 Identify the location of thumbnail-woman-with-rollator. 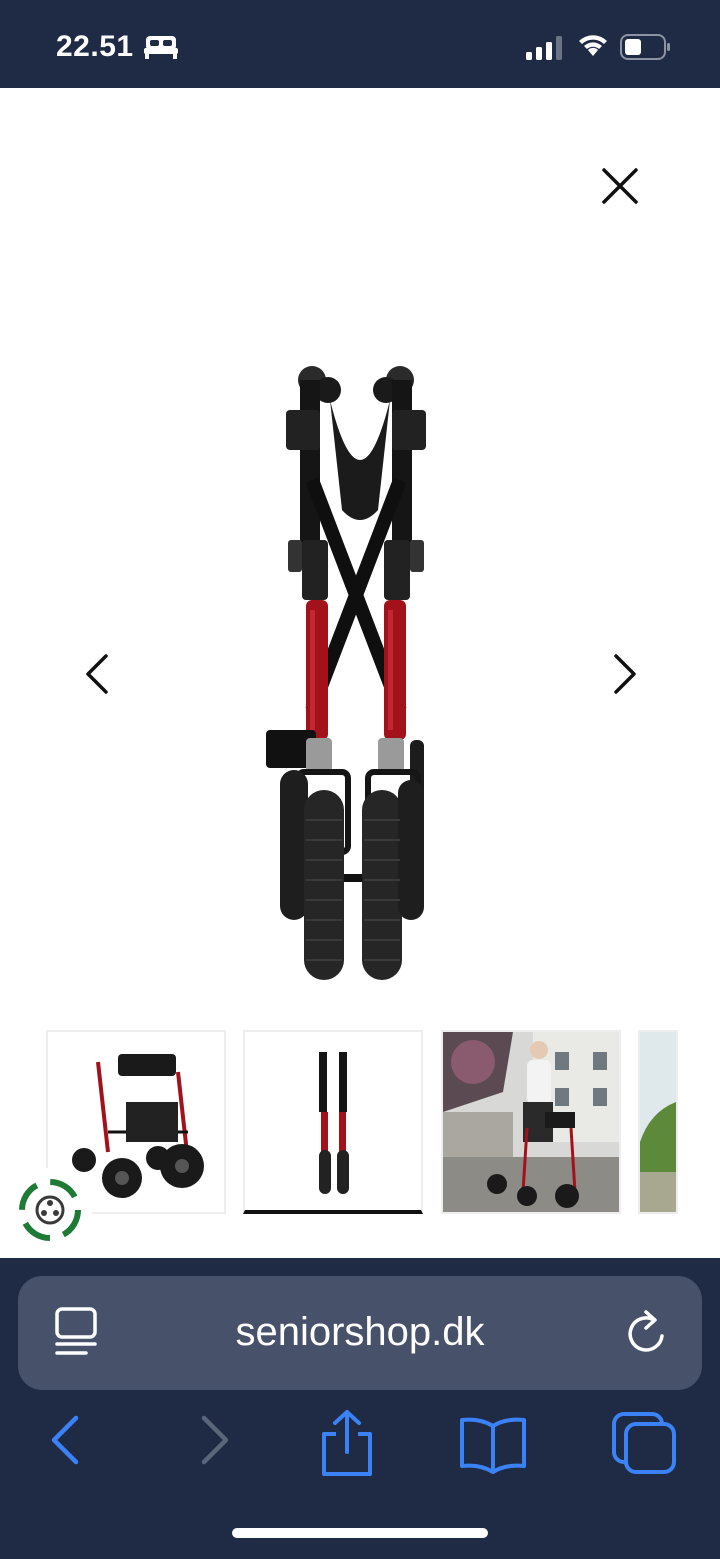
(531, 1122).